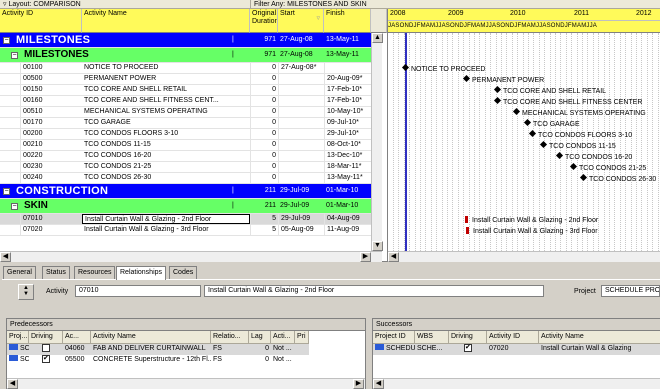 The width and height of the screenshot is (660, 389). What do you see at coordinates (166, 68) in the screenshot?
I see `cell-name: NOTICE TO PROCEED` at bounding box center [166, 68].